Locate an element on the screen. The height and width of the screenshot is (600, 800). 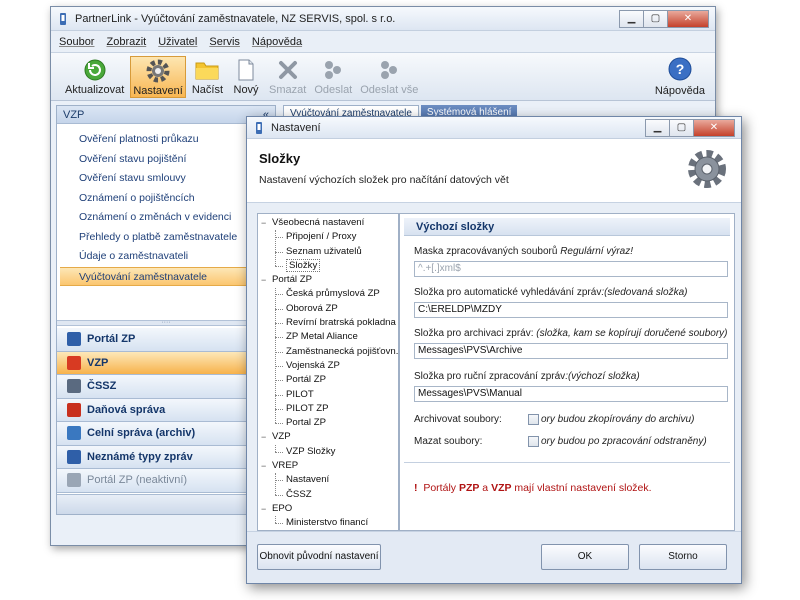
delete-button: Smazat is located at coordinates (287, 77).